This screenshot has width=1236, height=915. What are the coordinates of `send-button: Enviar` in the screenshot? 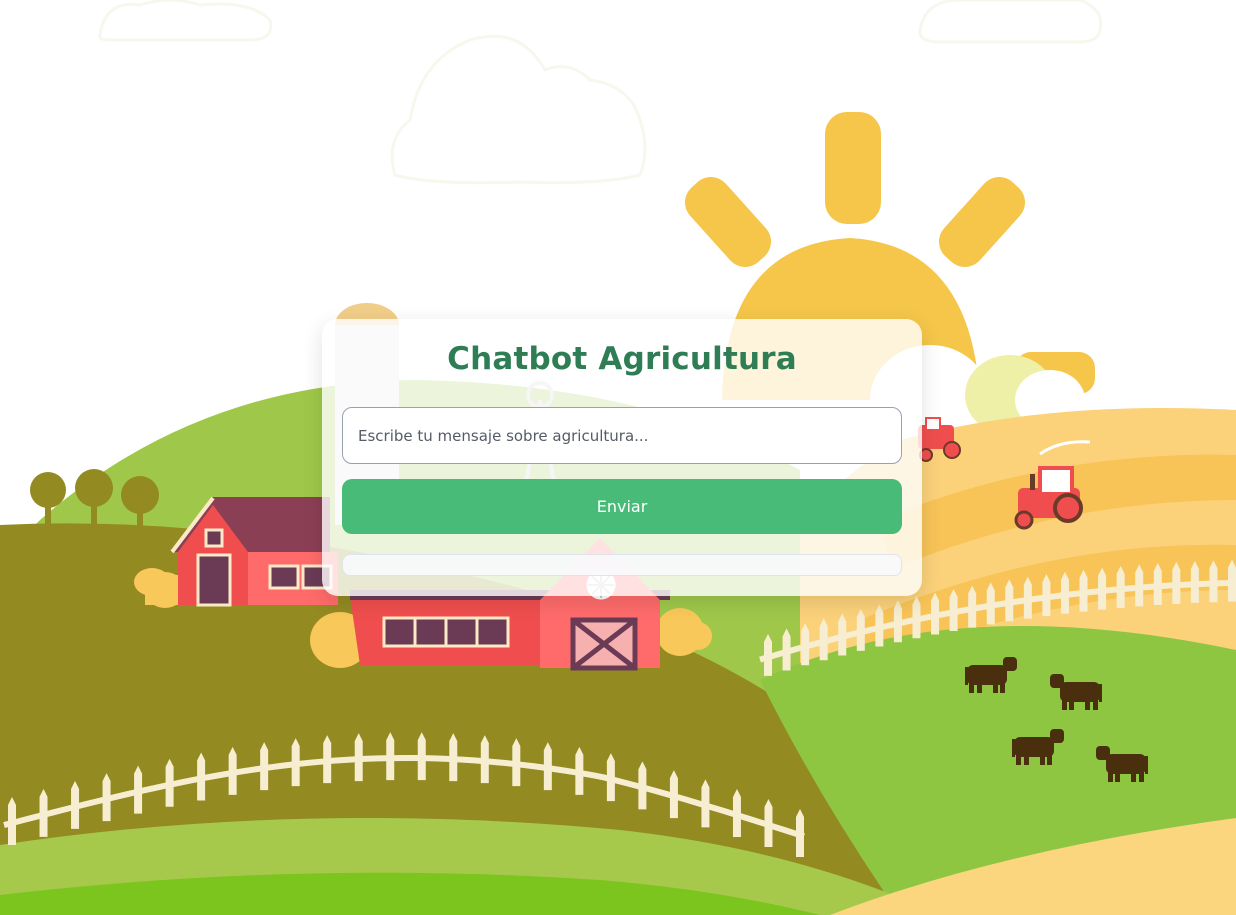 It's located at (622, 506).